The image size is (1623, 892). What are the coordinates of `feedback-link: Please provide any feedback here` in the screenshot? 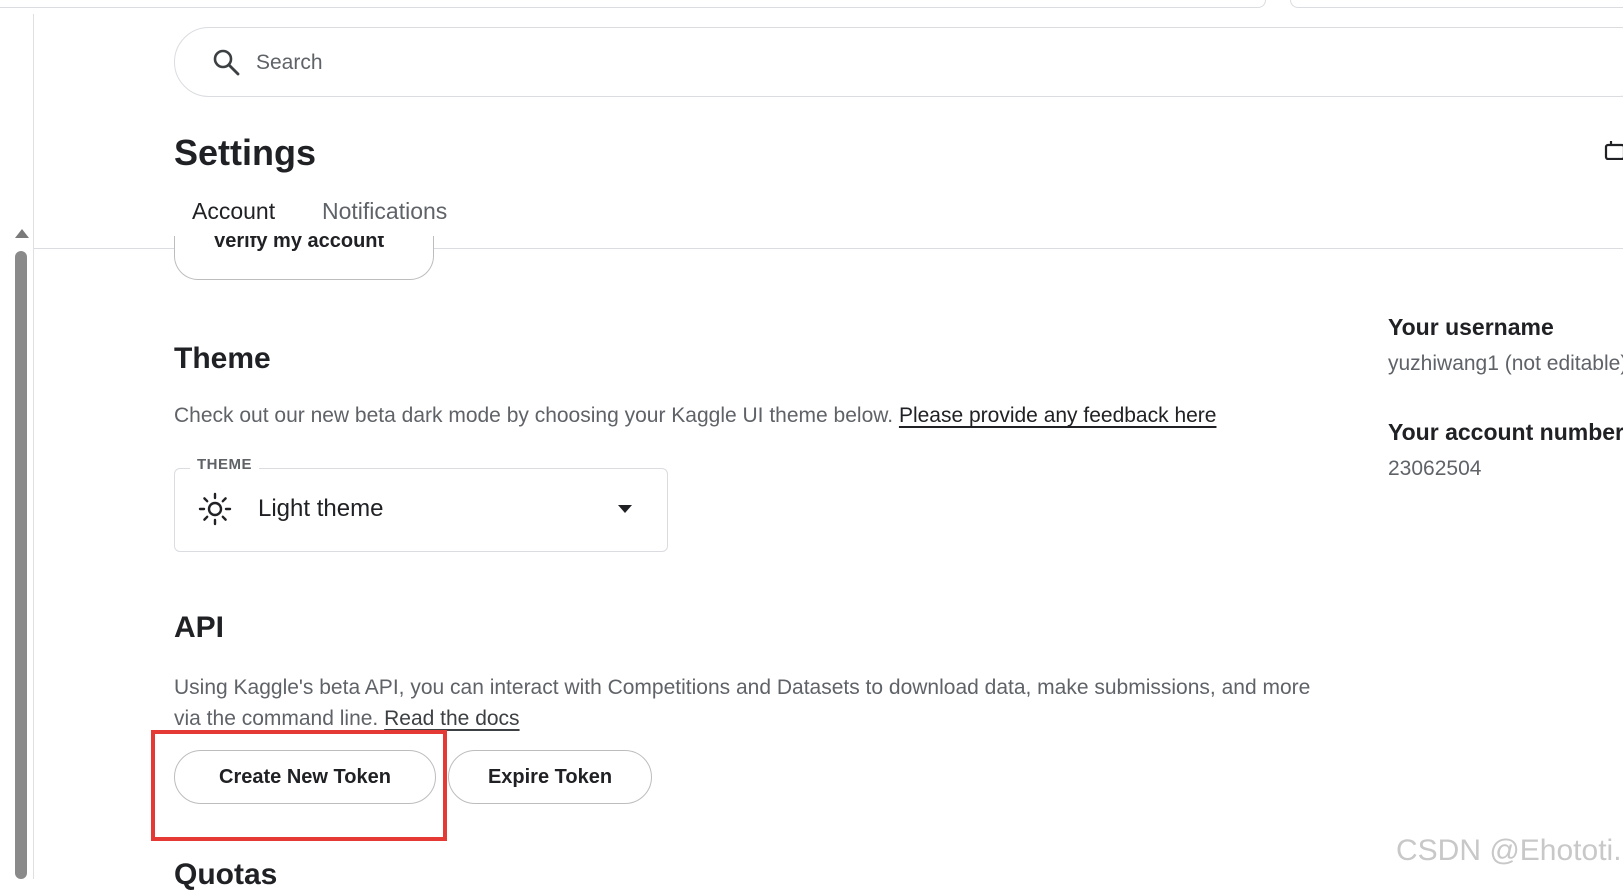 It's located at (1058, 415).